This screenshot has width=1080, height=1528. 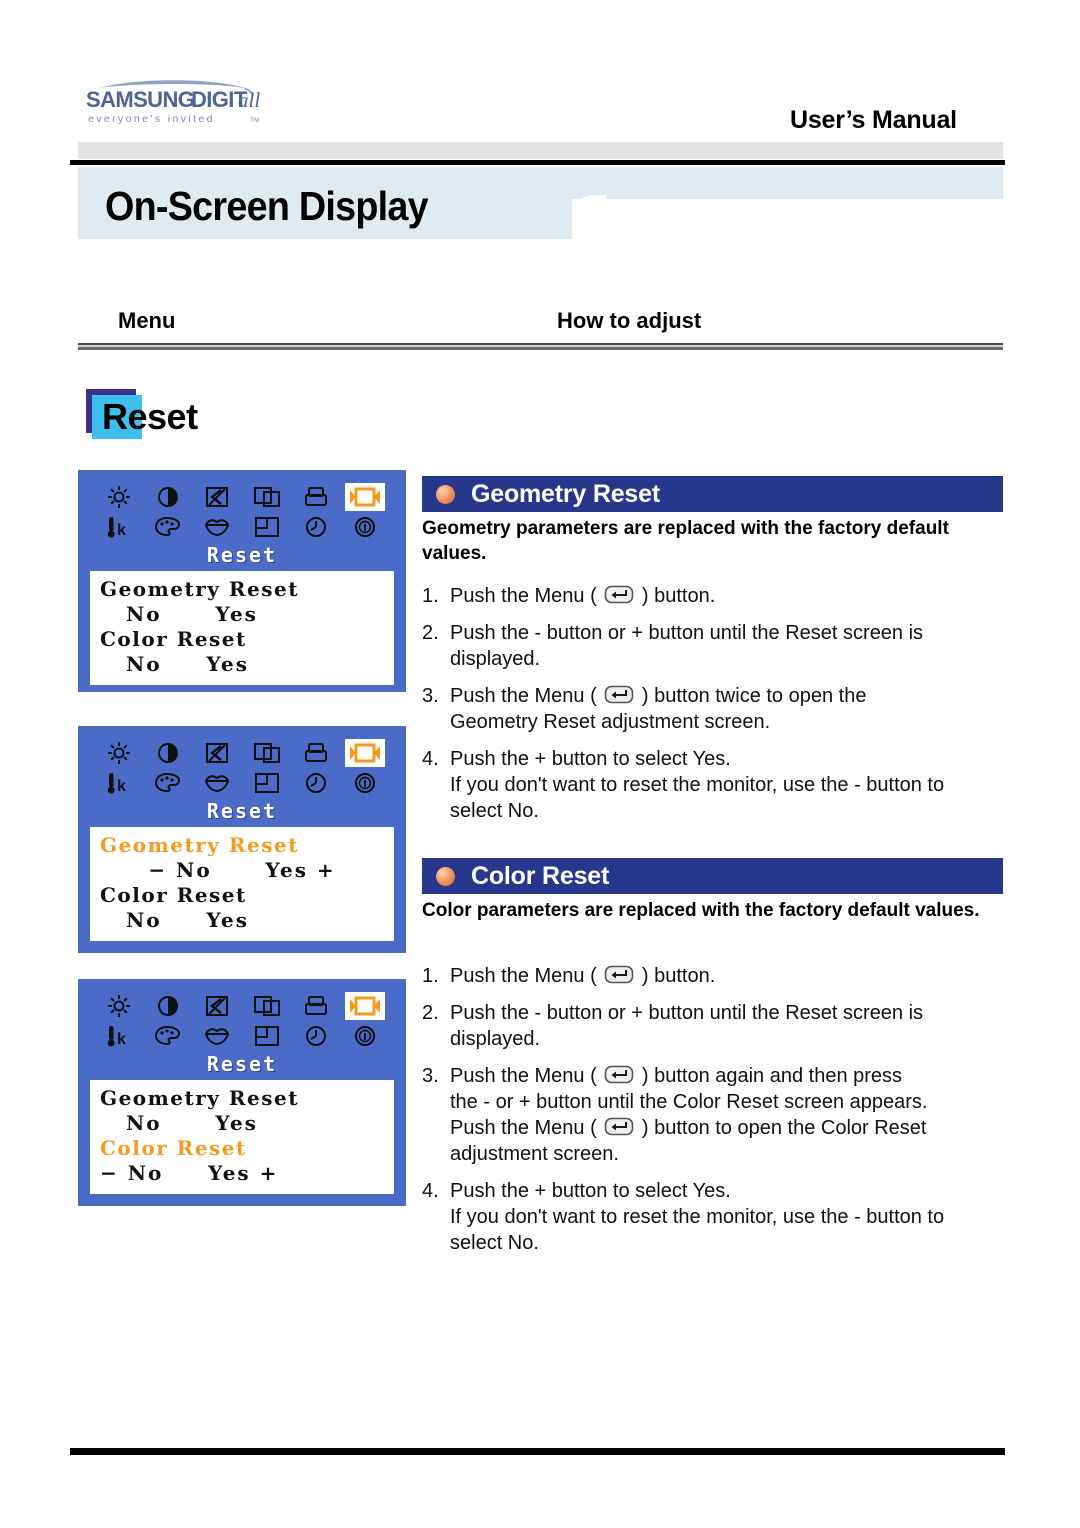 I want to click on page-title: On-Screen Display, so click(x=267, y=206).